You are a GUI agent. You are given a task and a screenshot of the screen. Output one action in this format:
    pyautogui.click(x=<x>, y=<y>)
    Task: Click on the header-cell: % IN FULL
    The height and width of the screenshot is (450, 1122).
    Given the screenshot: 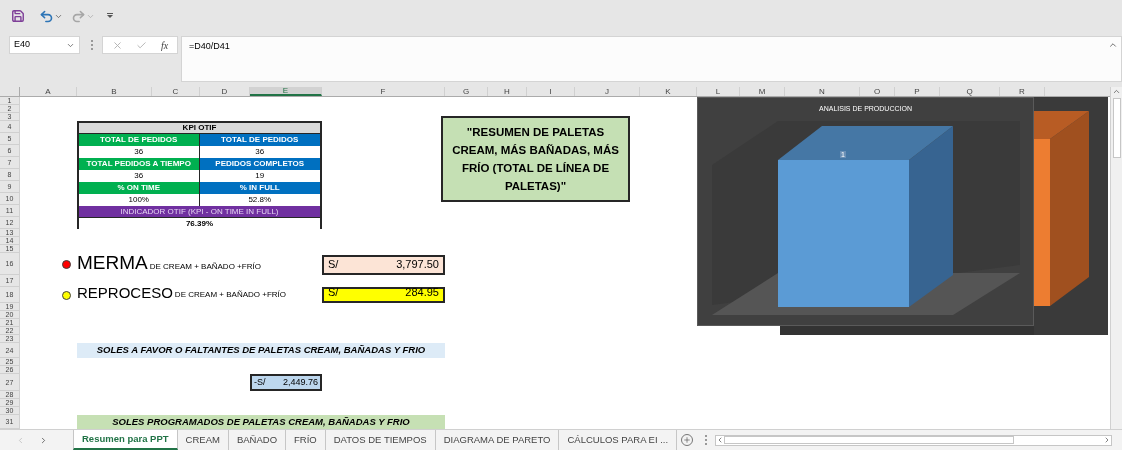 What is the action you would take?
    pyautogui.click(x=259, y=188)
    